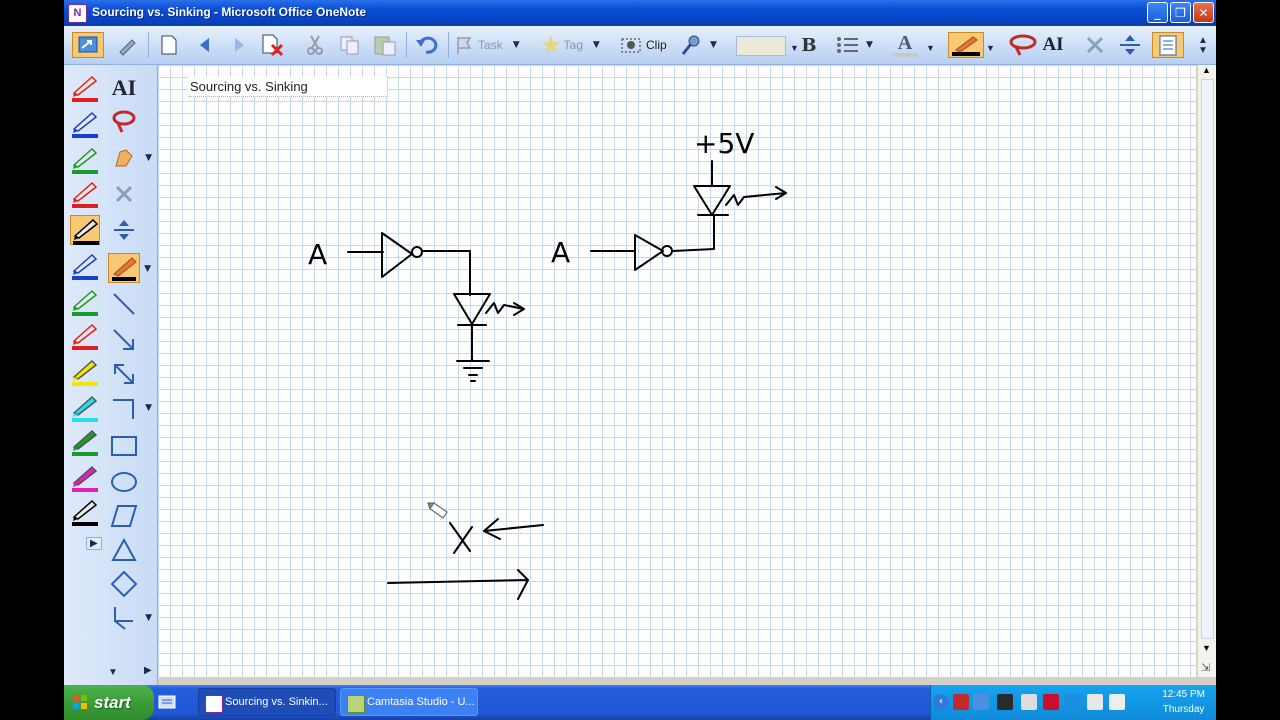  What do you see at coordinates (113, 672) in the screenshot?
I see `scroll-tools-down-icon: ▼` at bounding box center [113, 672].